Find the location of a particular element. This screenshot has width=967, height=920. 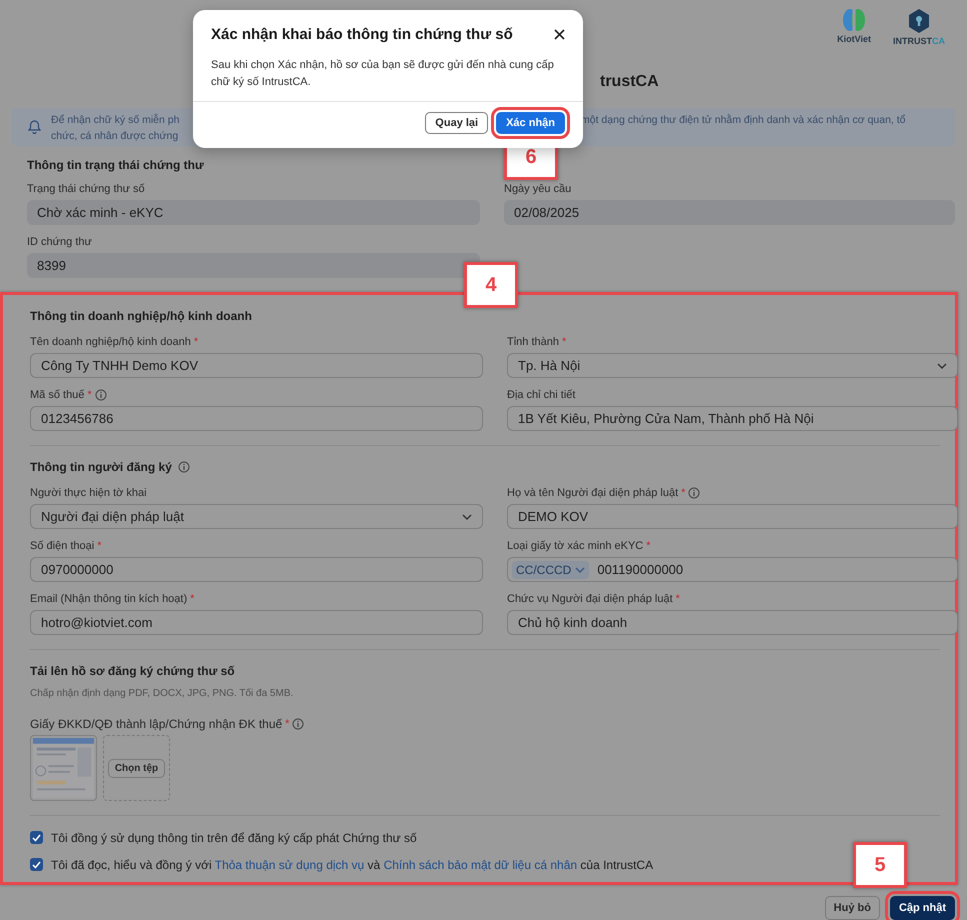

bell-icon is located at coordinates (34, 127).